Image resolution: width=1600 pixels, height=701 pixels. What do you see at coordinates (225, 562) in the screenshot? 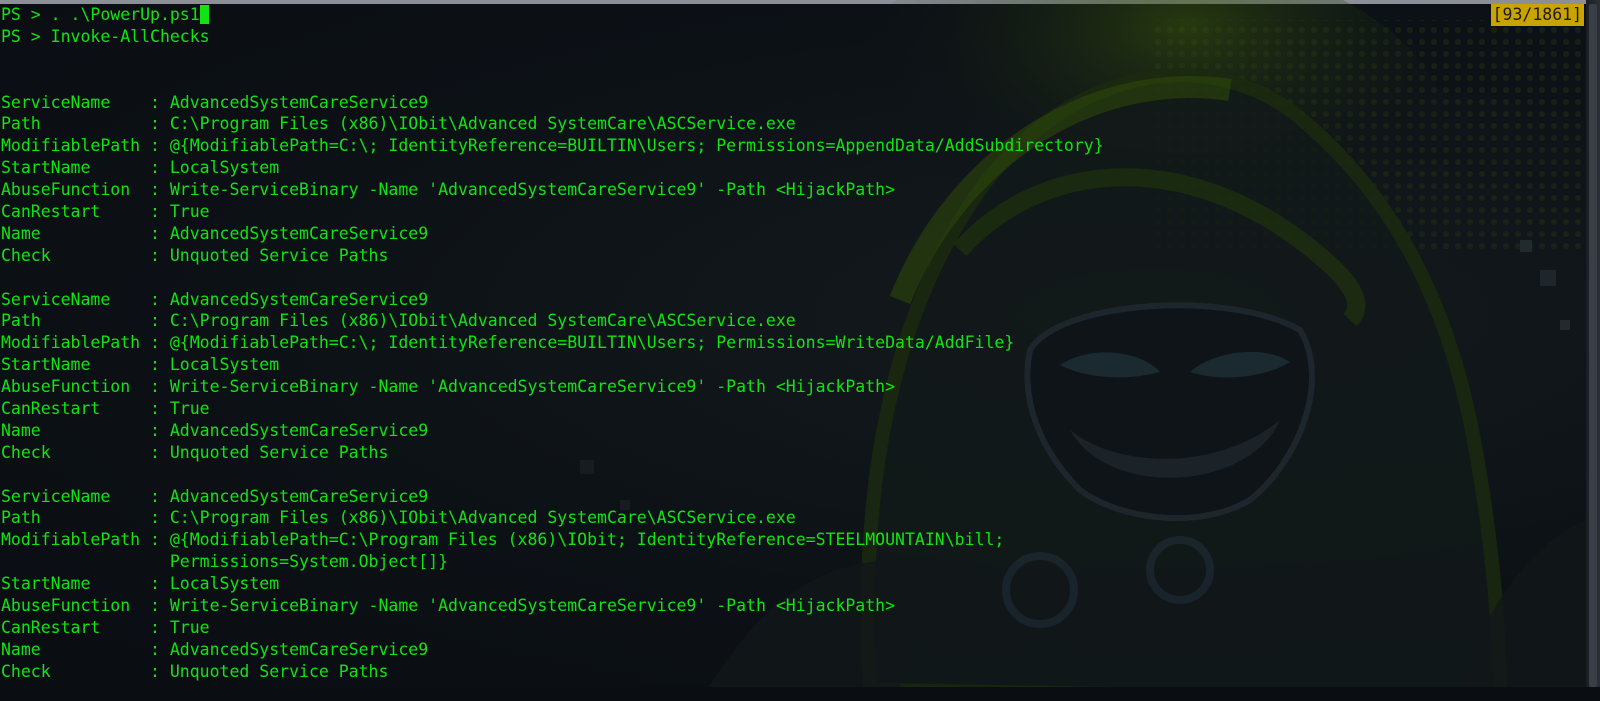
I see `output-line: Permissions=System.Object[]}` at bounding box center [225, 562].